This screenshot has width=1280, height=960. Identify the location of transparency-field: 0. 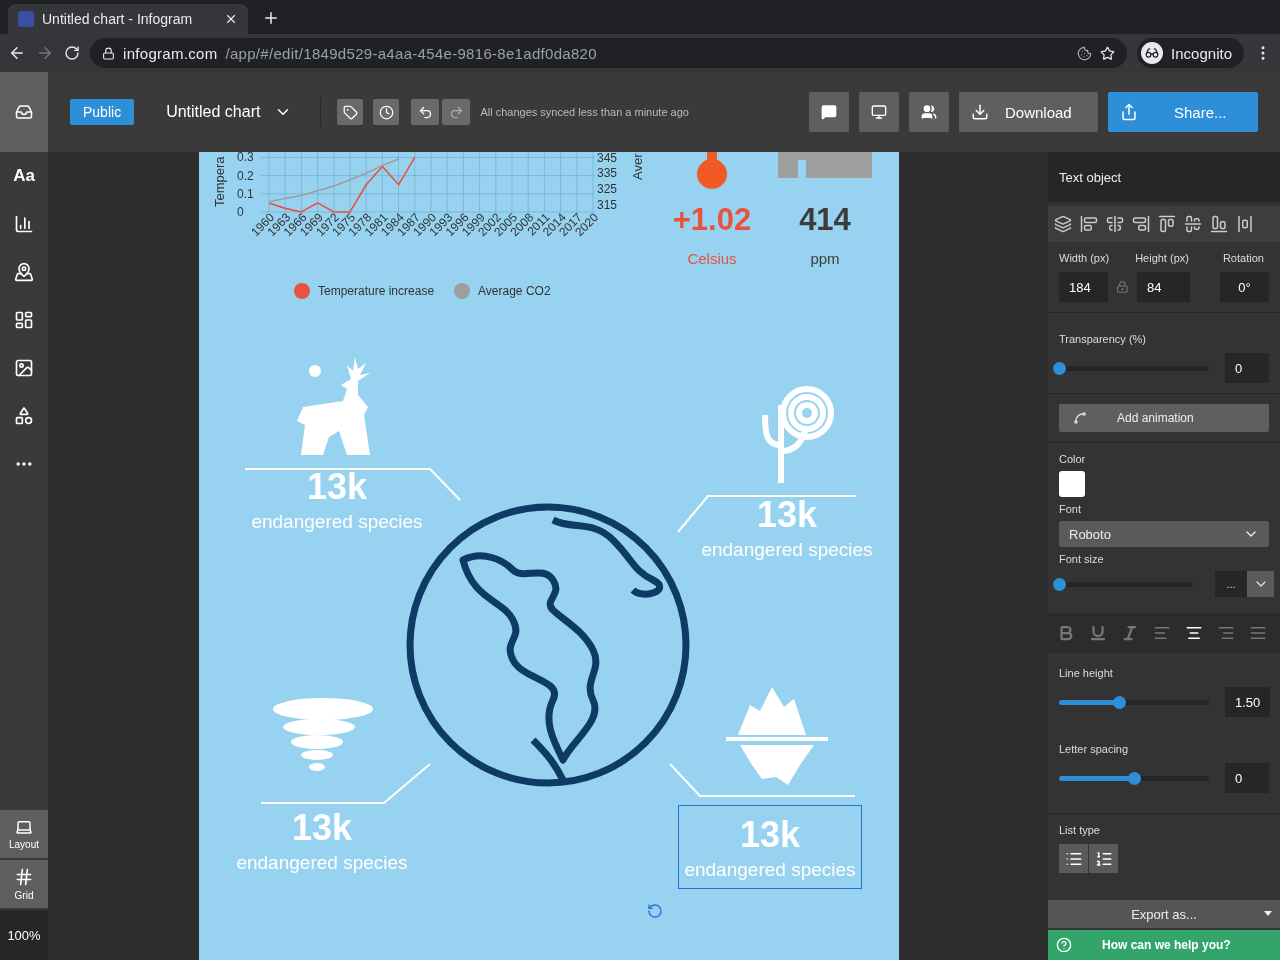
(1247, 368).